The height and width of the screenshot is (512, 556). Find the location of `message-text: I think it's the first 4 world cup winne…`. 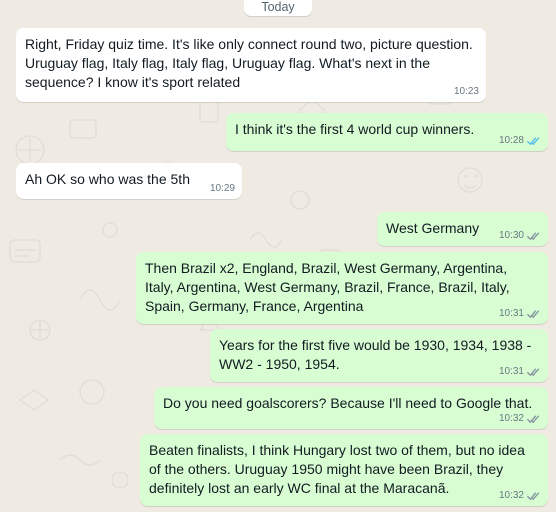

message-text: I think it's the first 4 world cup winne… is located at coordinates (355, 129).